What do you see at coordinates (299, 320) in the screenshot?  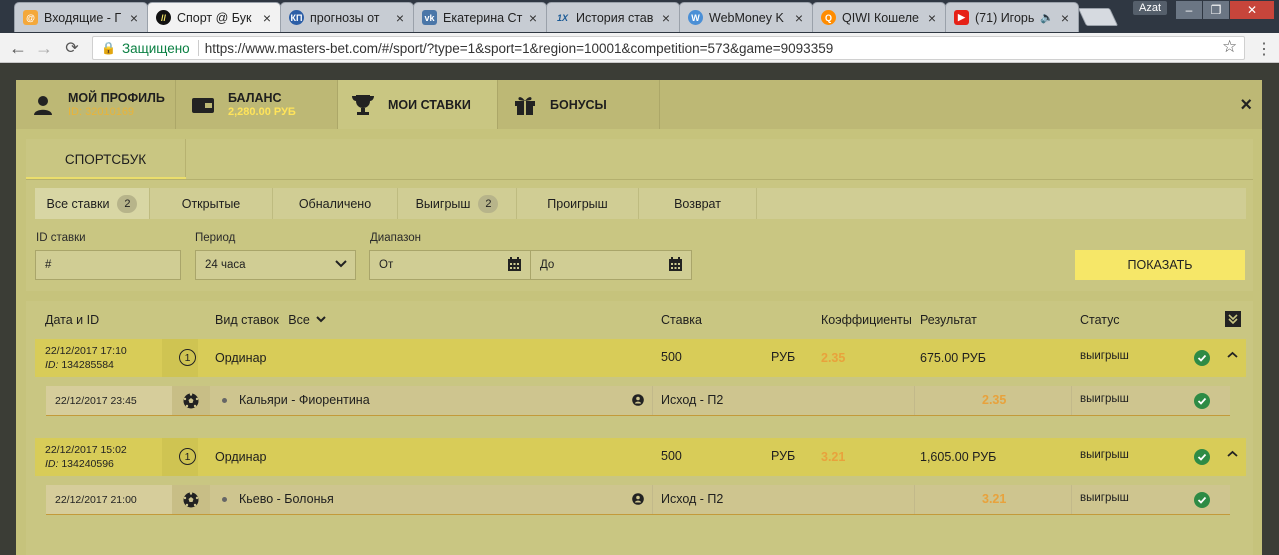 I see `bet-type-filter-value: Все` at bounding box center [299, 320].